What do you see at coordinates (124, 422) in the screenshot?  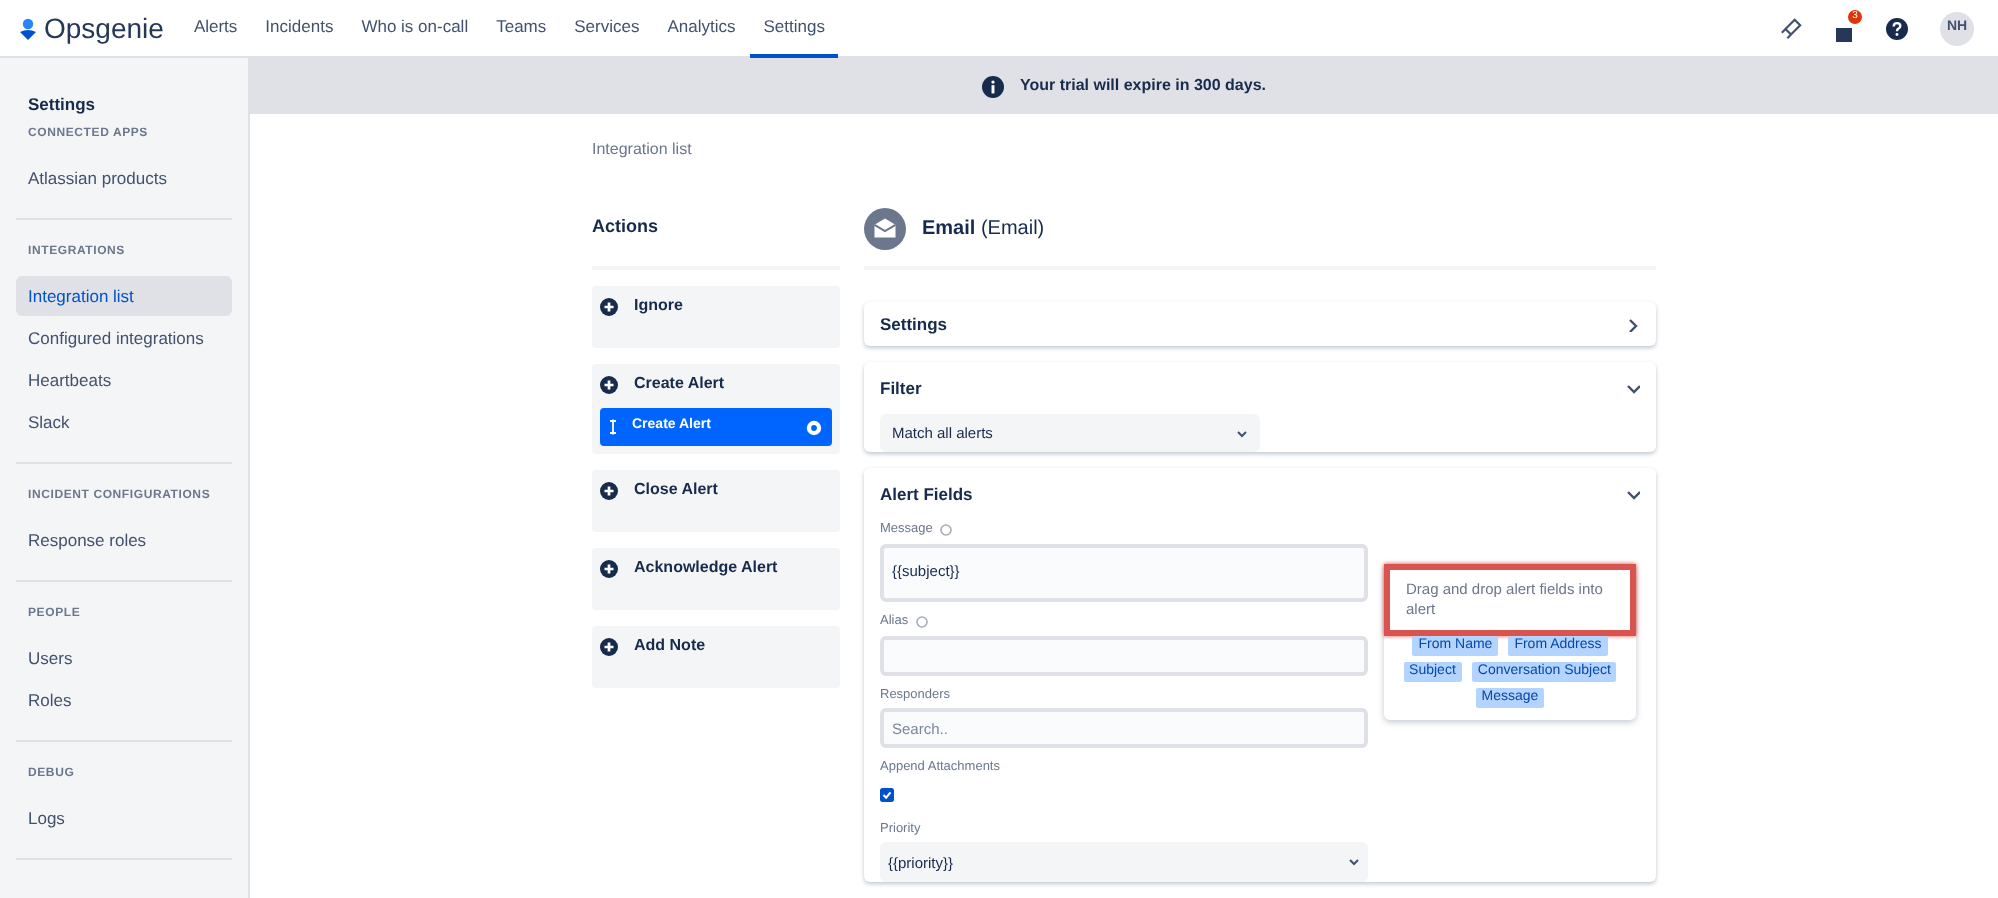 I see `sidebar-item: Slack` at bounding box center [124, 422].